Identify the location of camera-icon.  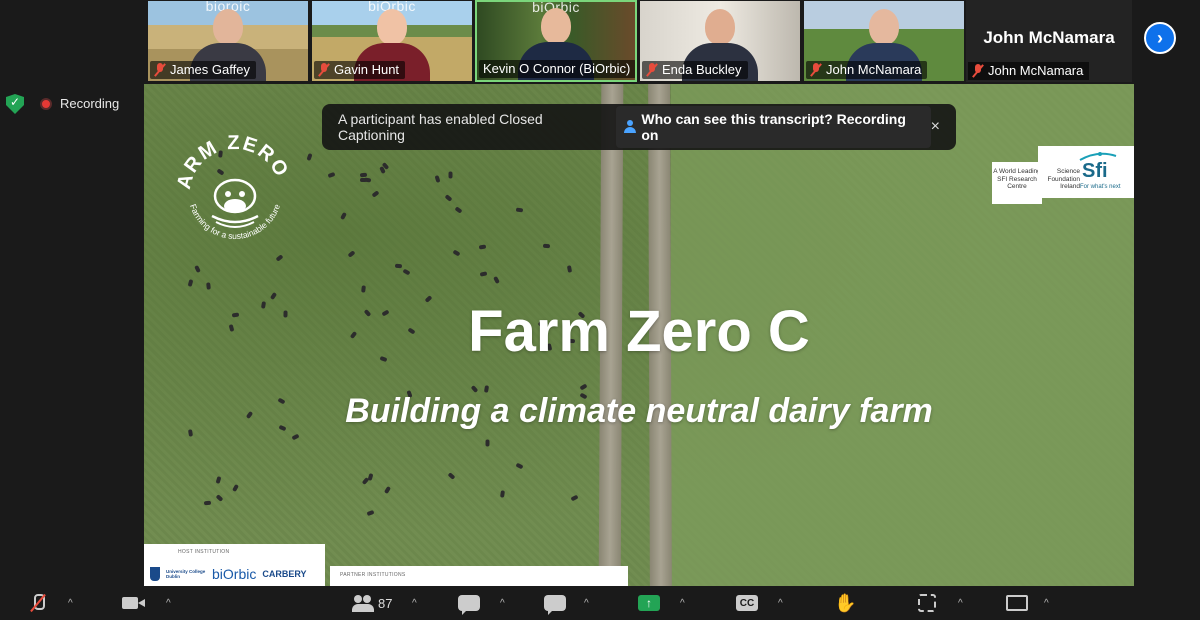
(134, 603).